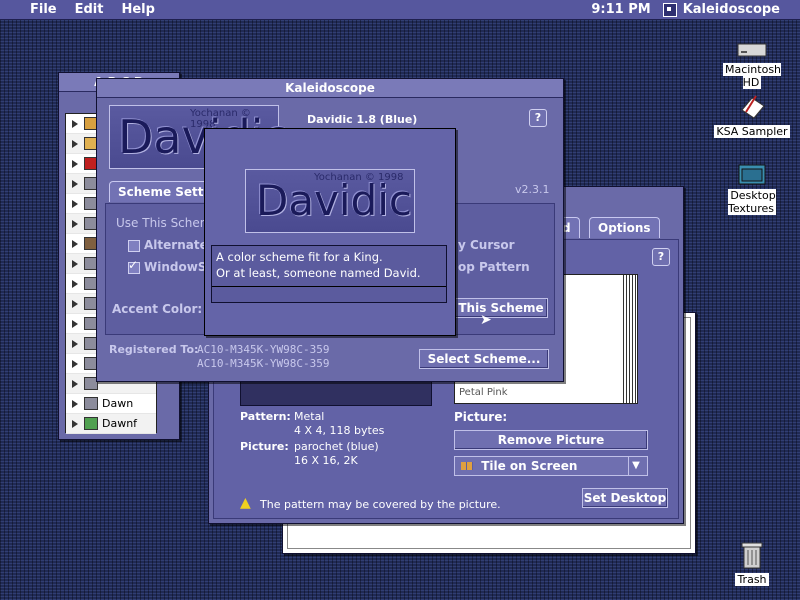 This screenshot has width=800, height=600. Describe the element at coordinates (263, 349) in the screenshot. I see `registration-line-1: AC10-M345K-YW98C-359` at that location.